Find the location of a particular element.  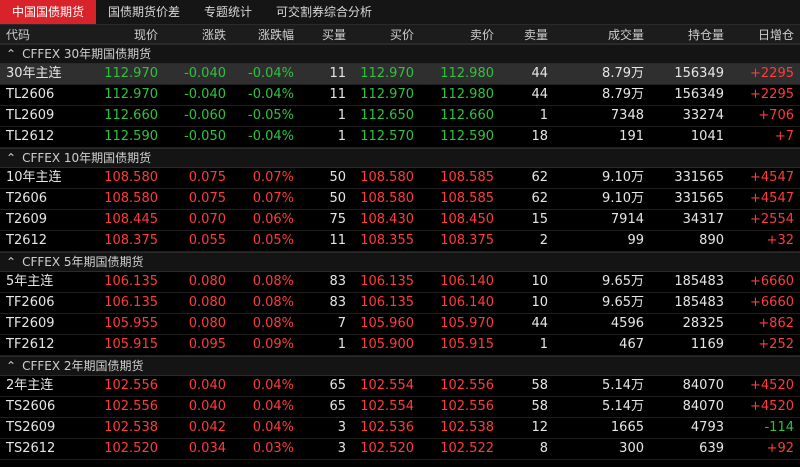

bid-price-cell: 105.960 is located at coordinates (387, 323).